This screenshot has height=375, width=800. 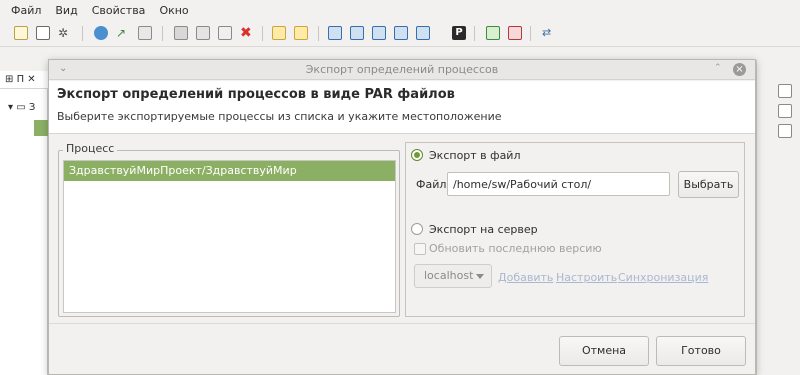 What do you see at coordinates (480, 276) in the screenshot?
I see `chevron-down-icon` at bounding box center [480, 276].